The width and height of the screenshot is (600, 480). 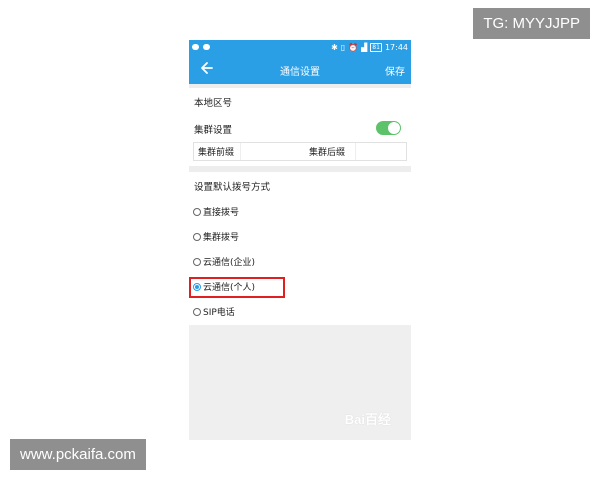 What do you see at coordinates (396, 47) in the screenshot?
I see `status-time: 17:44` at bounding box center [396, 47].